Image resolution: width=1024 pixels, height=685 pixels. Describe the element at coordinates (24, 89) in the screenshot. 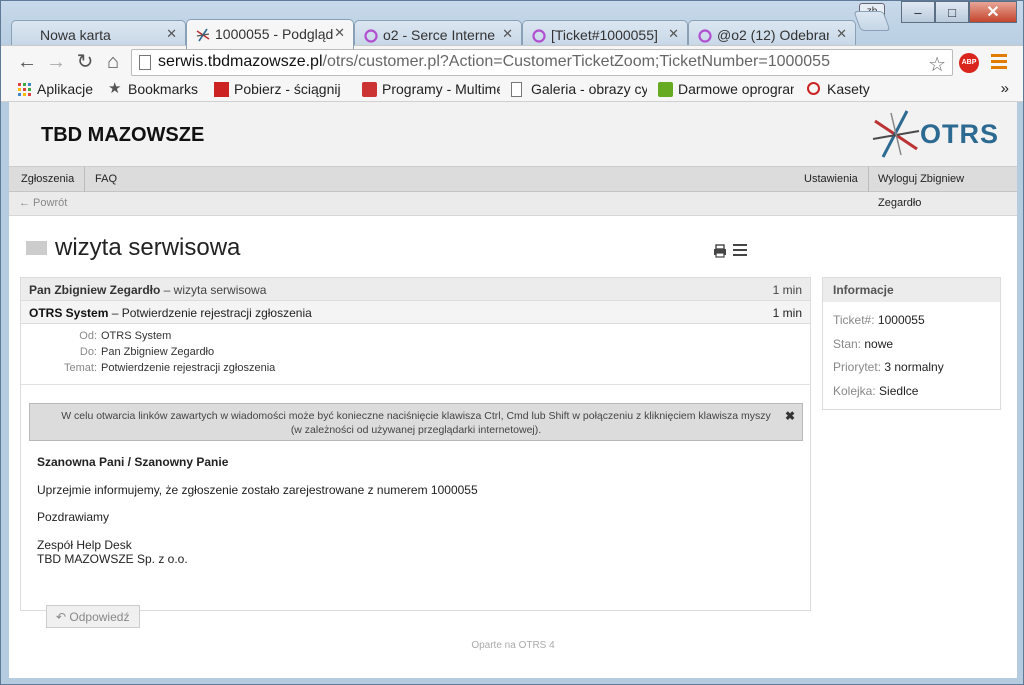

I see `apps-grid-icon` at that location.